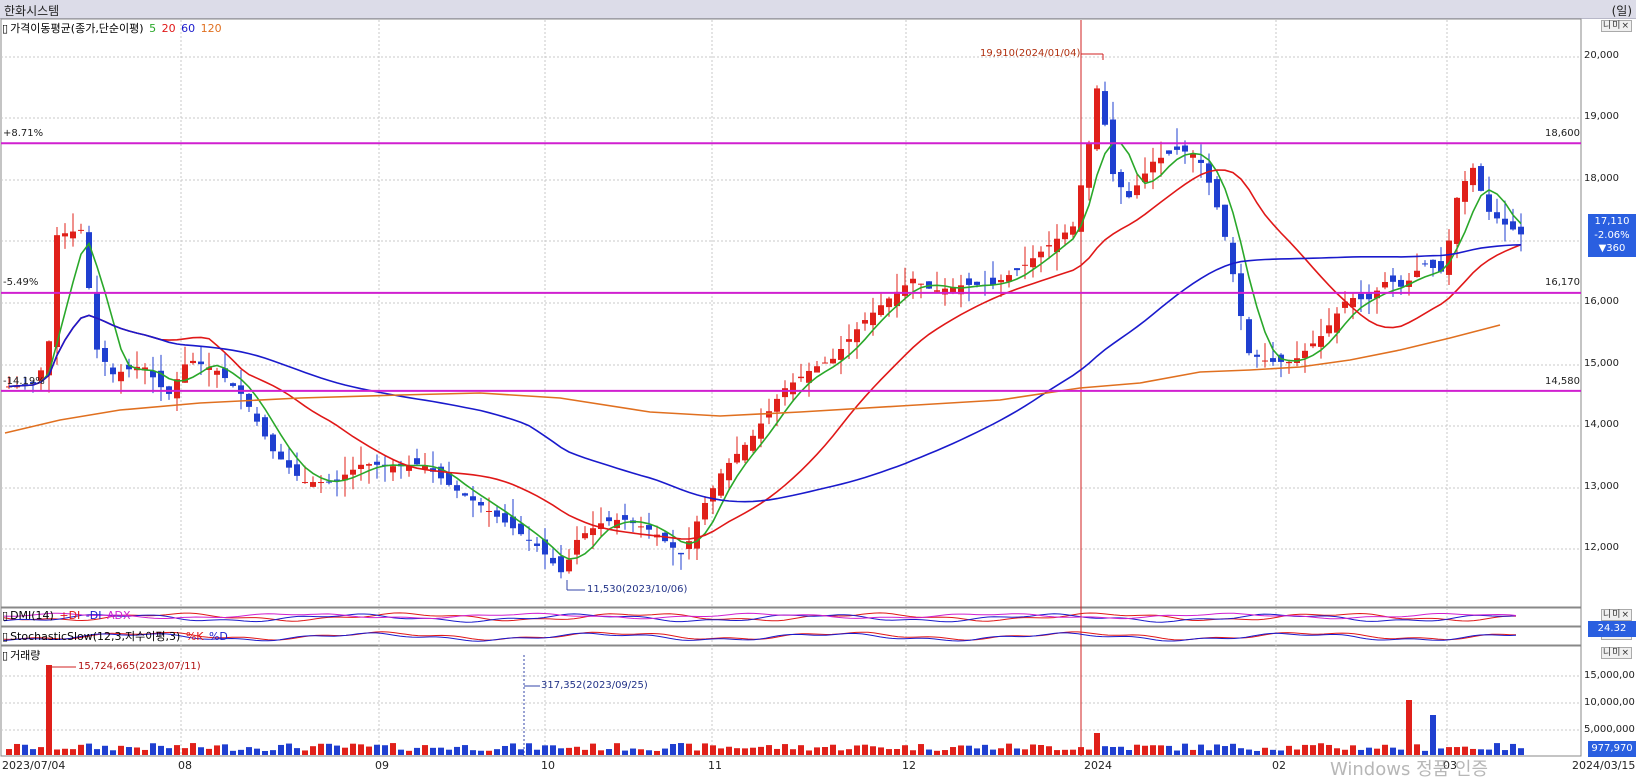  Describe the element at coordinates (113, 28) in the screenshot. I see `price-legend: ▯ 가격이동평균(종가,단순이평) 5 20 60 120` at that location.